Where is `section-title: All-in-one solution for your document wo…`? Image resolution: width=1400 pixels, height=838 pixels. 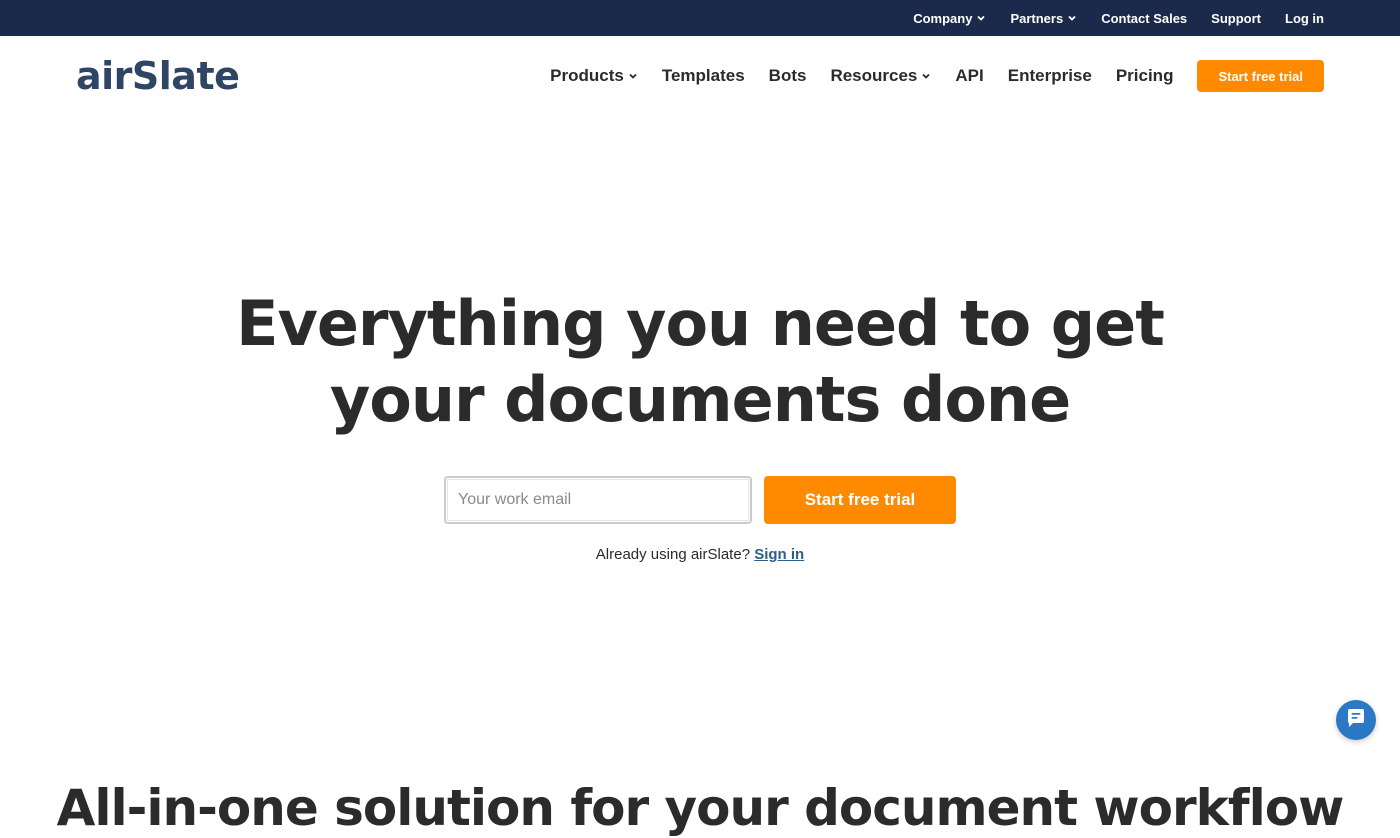
section-title: All-in-one solution for your document wo… is located at coordinates (700, 808).